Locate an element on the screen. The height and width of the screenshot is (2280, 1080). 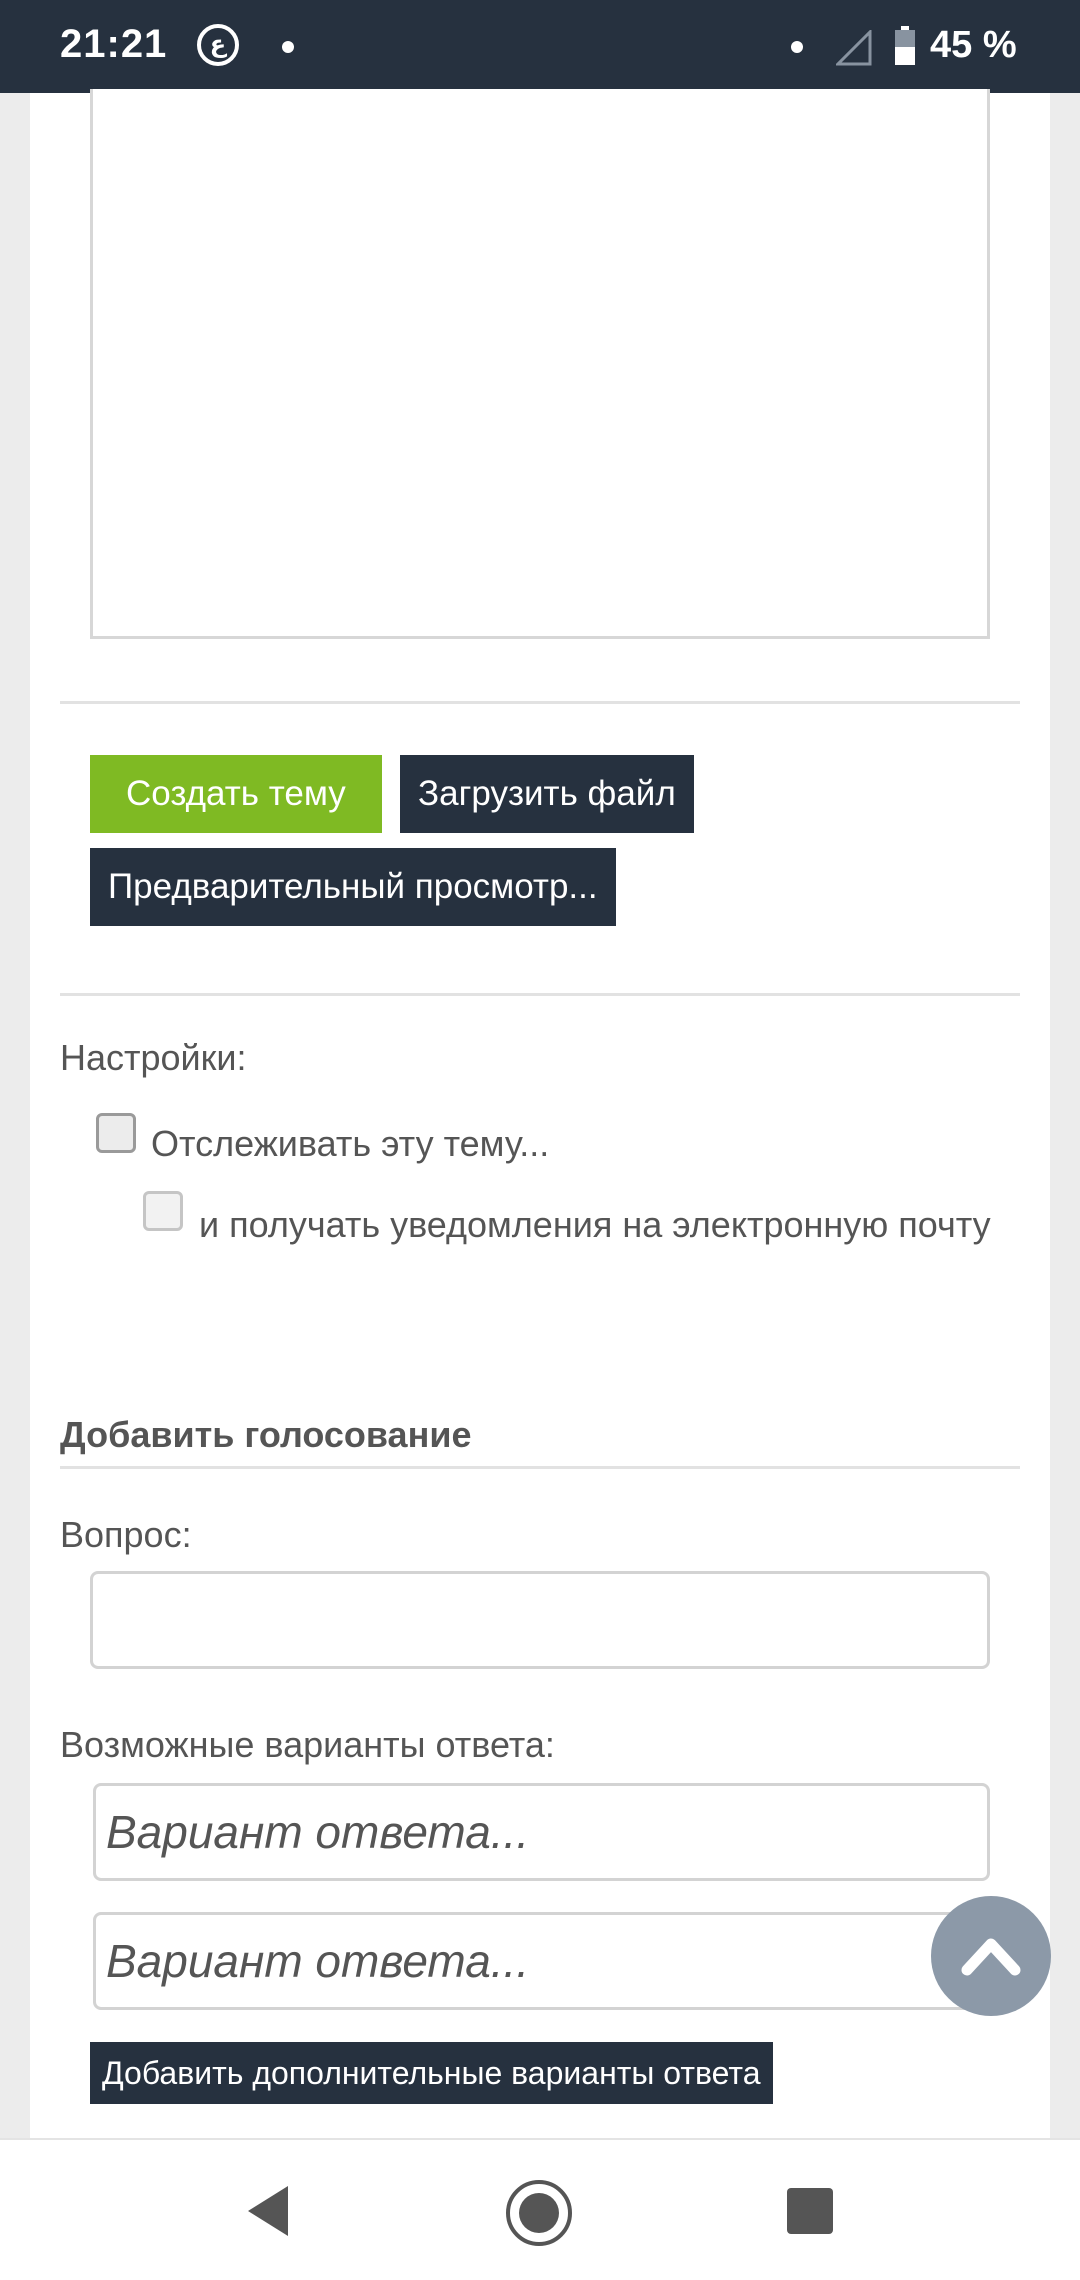
question-input is located at coordinates (540, 1620).